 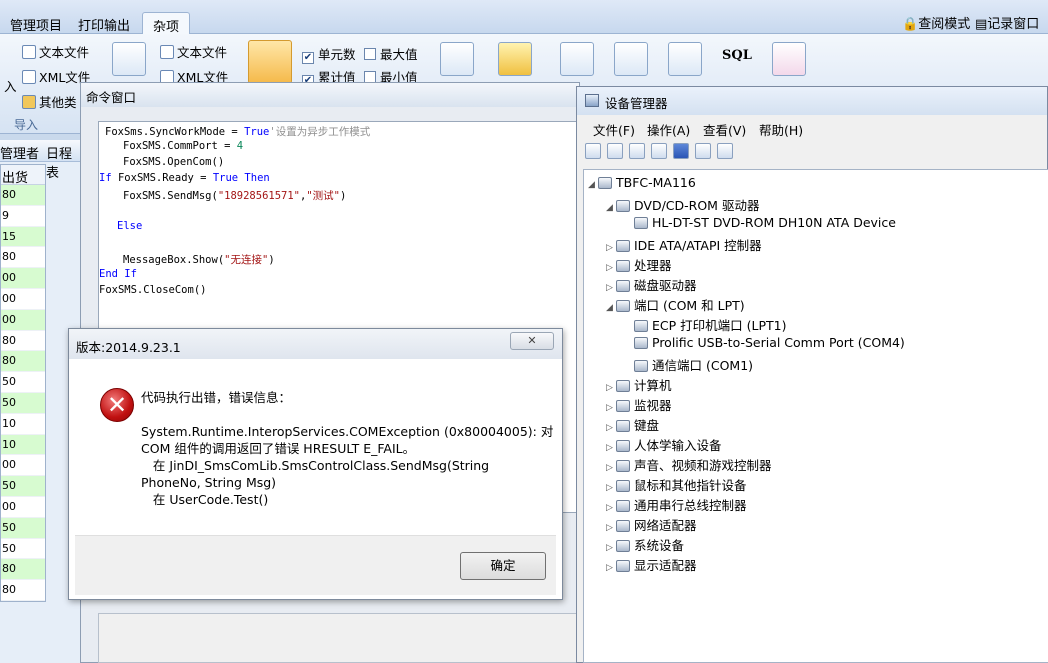 I want to click on tree-node: ▷ 声音、视频和游戏控制器, so click(x=689, y=464).